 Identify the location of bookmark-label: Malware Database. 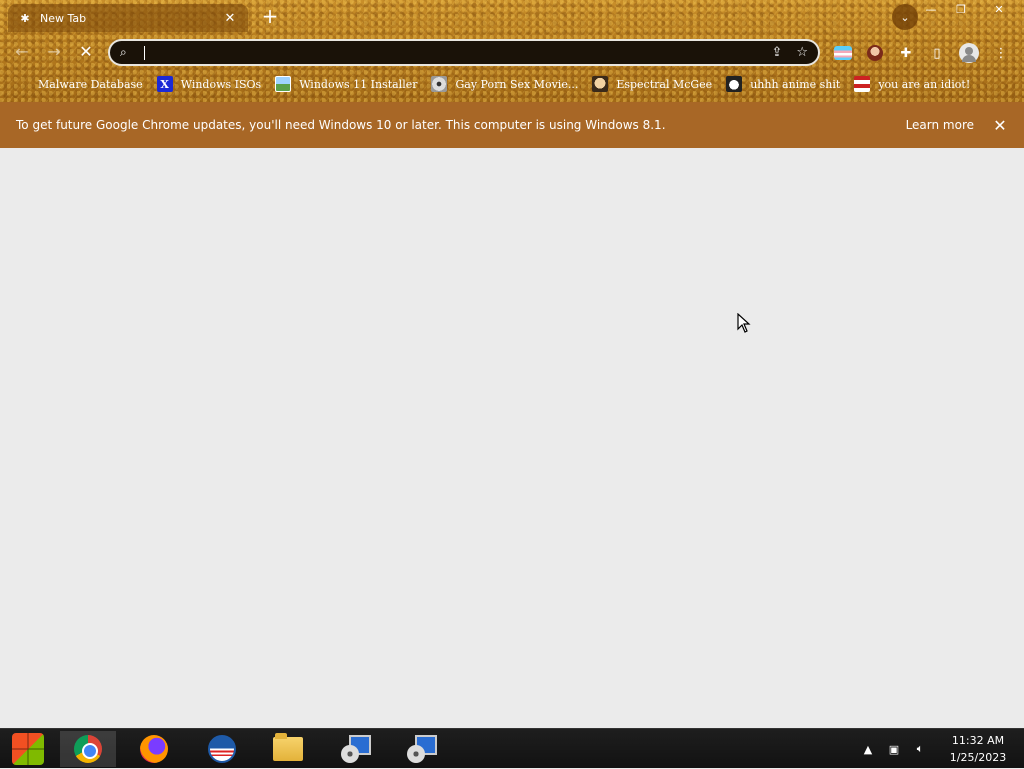
(90, 84).